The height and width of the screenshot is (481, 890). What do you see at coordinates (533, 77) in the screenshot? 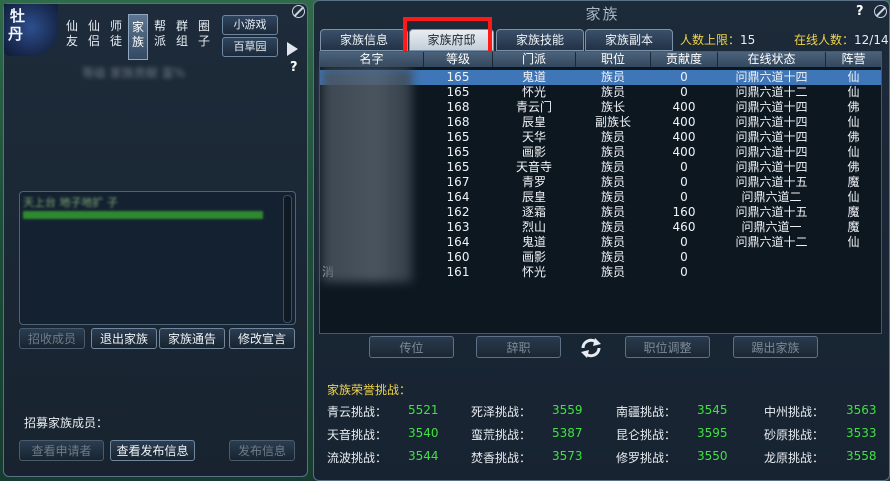
I see `member-sect: 鬼道` at bounding box center [533, 77].